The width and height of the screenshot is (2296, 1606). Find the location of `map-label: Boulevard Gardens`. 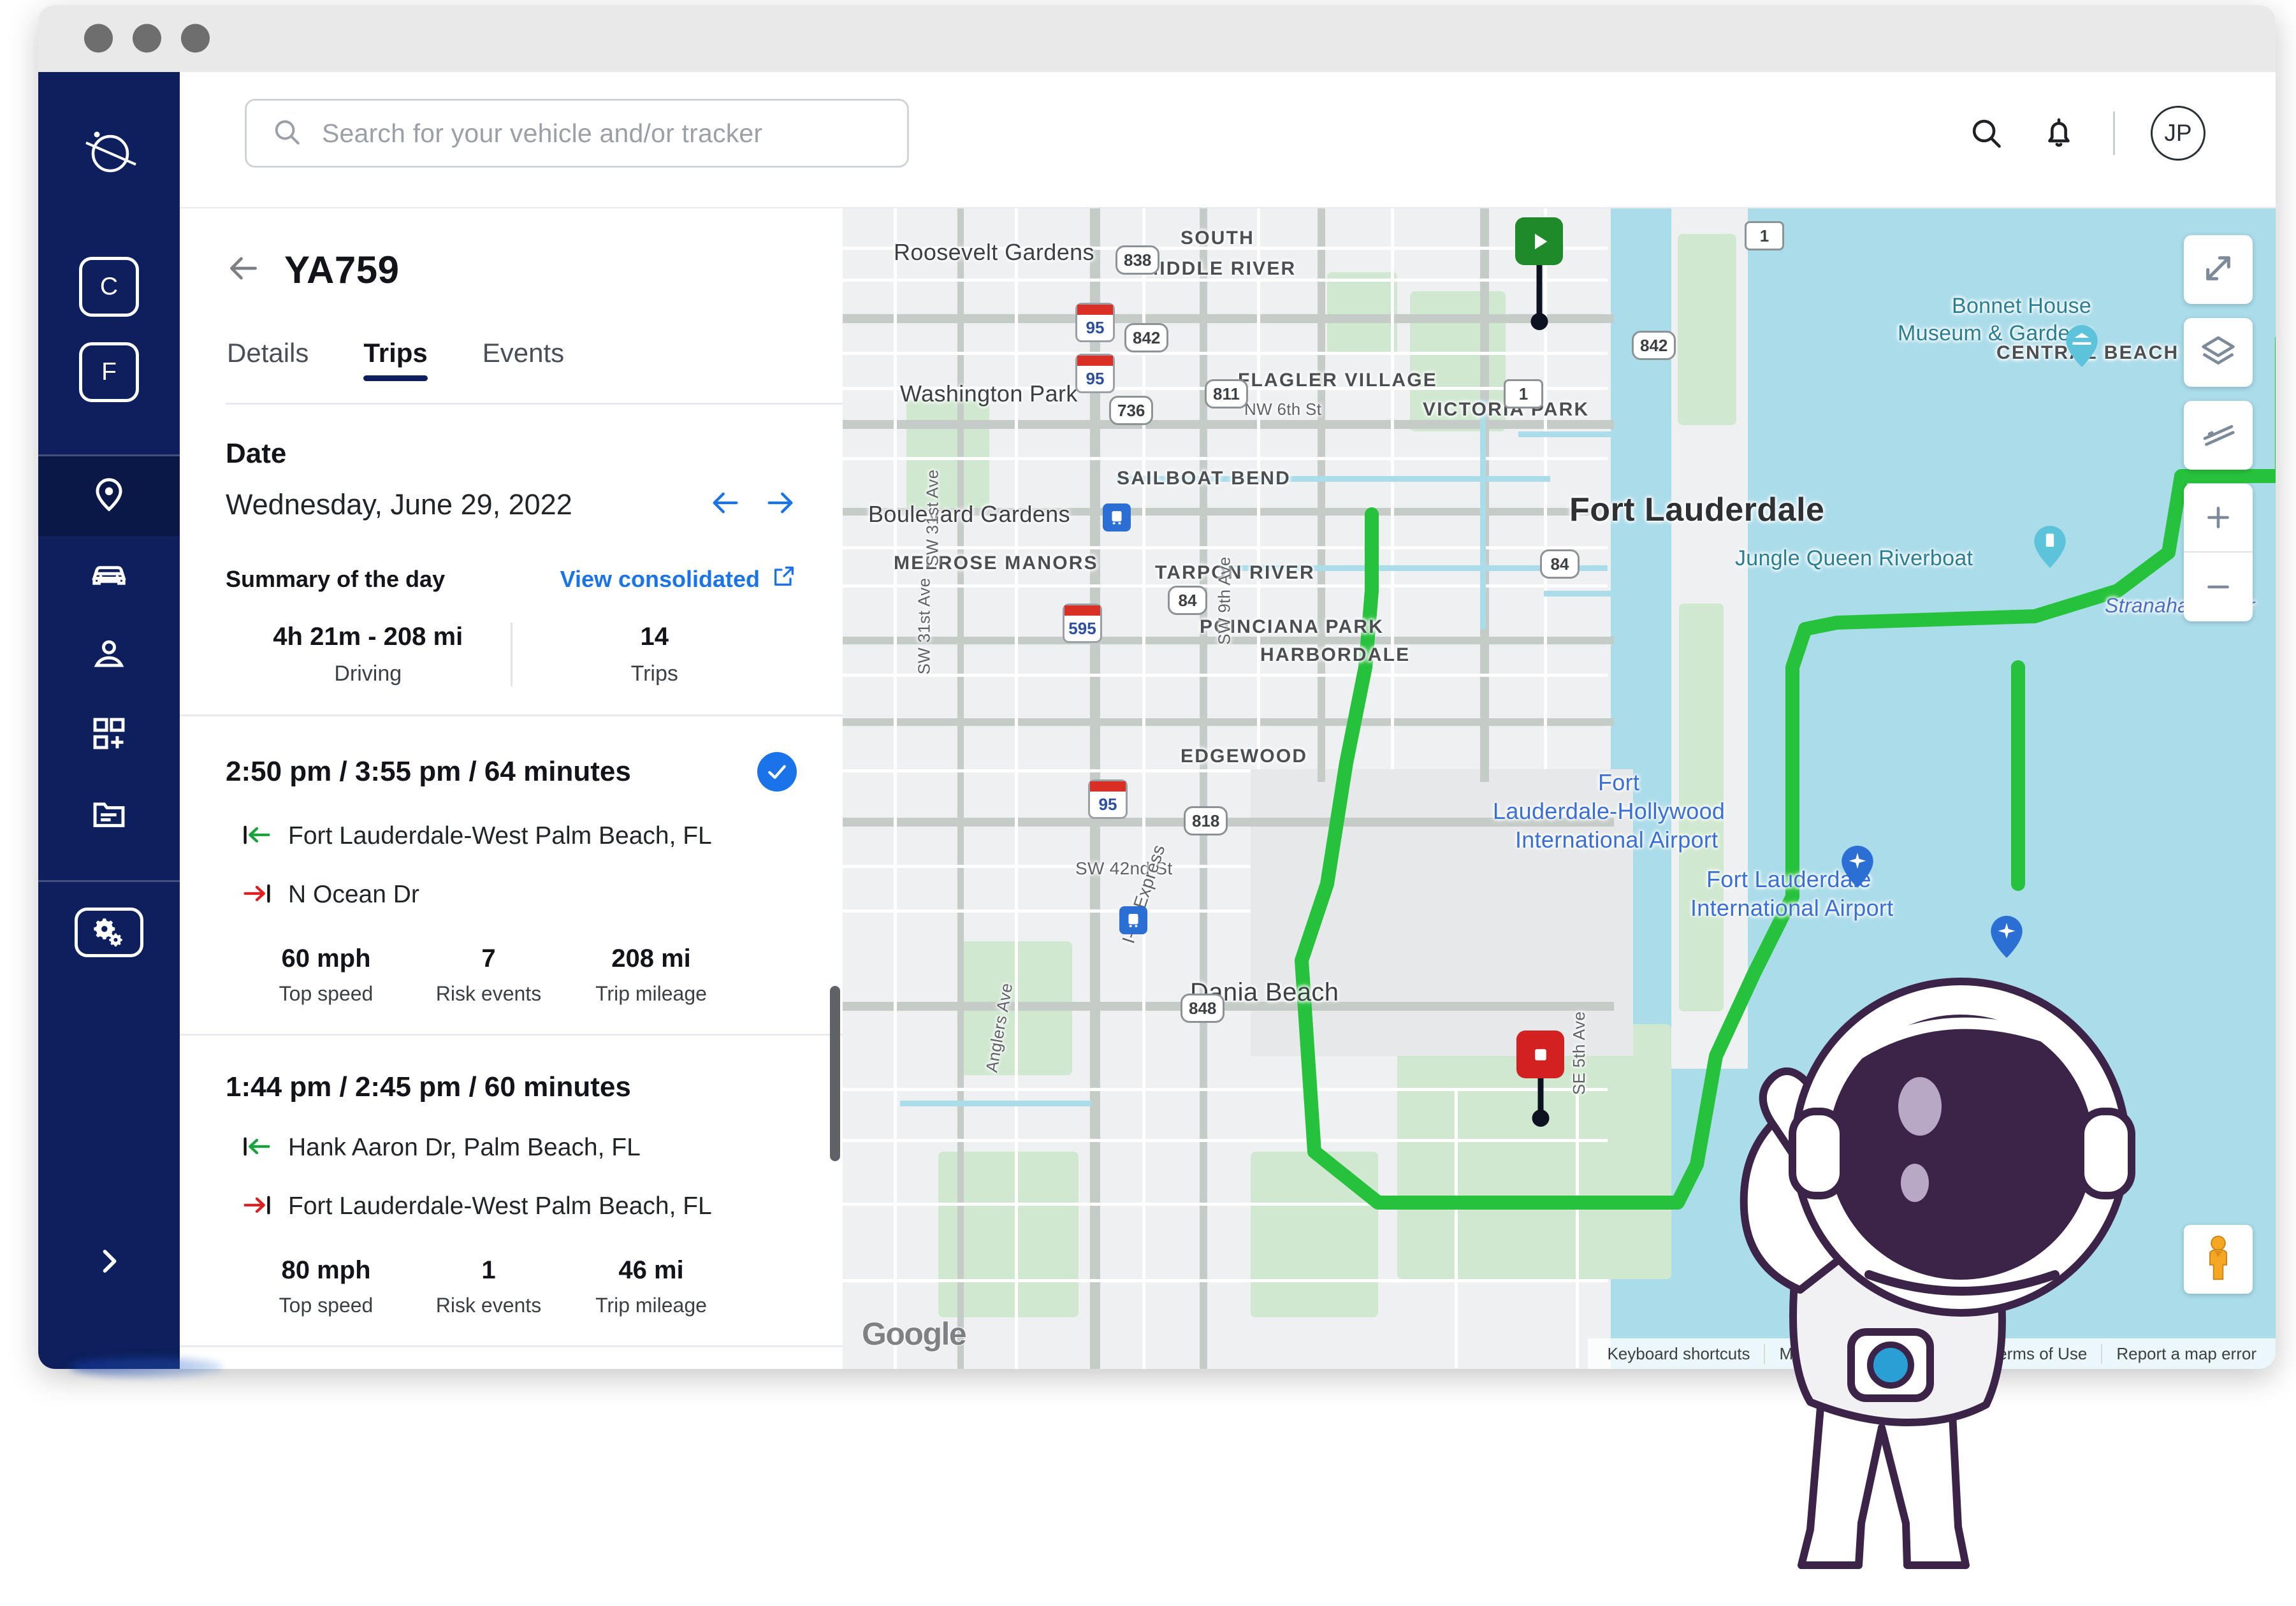

map-label: Boulevard Gardens is located at coordinates (969, 514).